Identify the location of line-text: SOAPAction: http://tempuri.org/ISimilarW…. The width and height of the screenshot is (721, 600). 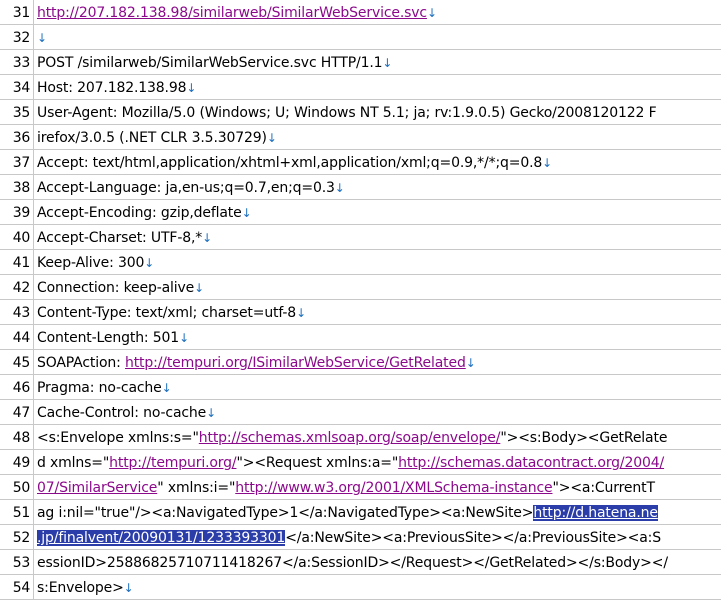
(256, 363).